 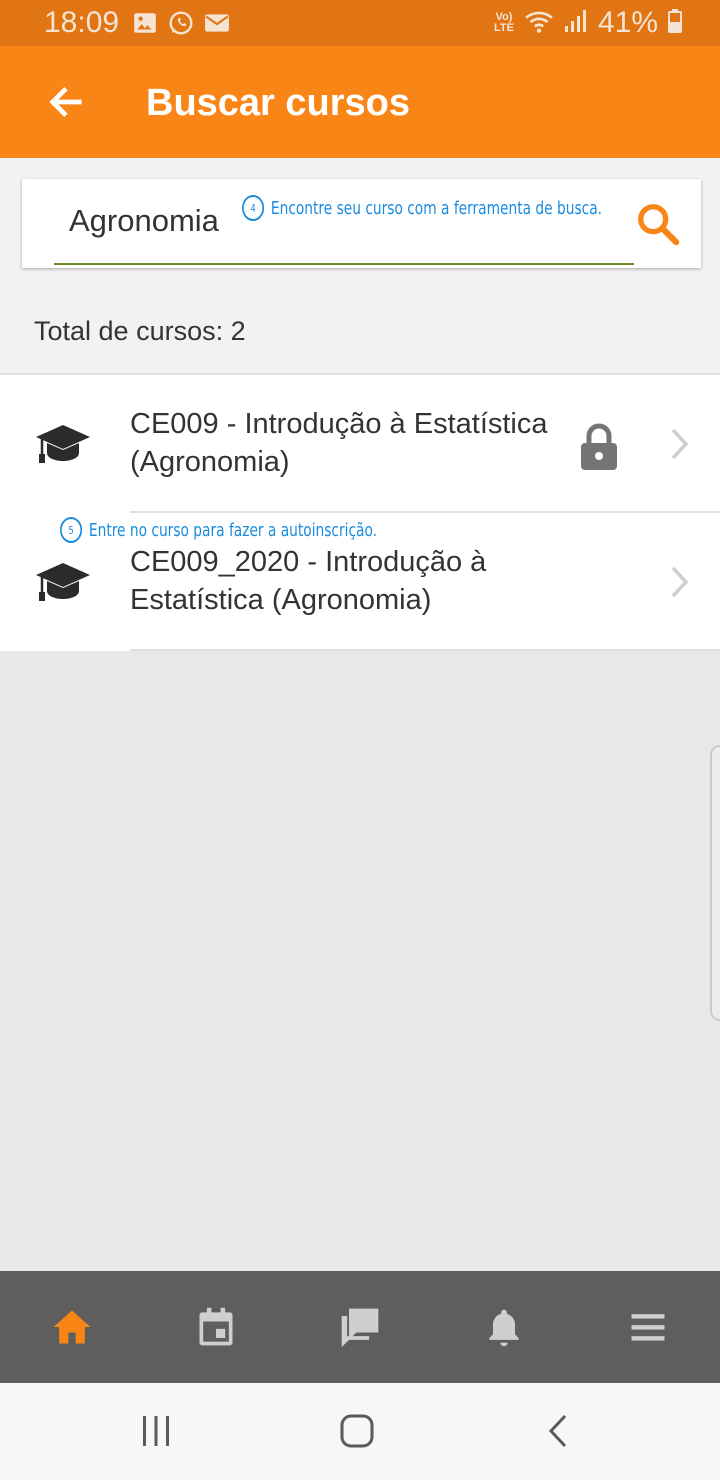 What do you see at coordinates (156, 1431) in the screenshot?
I see `recent-apps-icon` at bounding box center [156, 1431].